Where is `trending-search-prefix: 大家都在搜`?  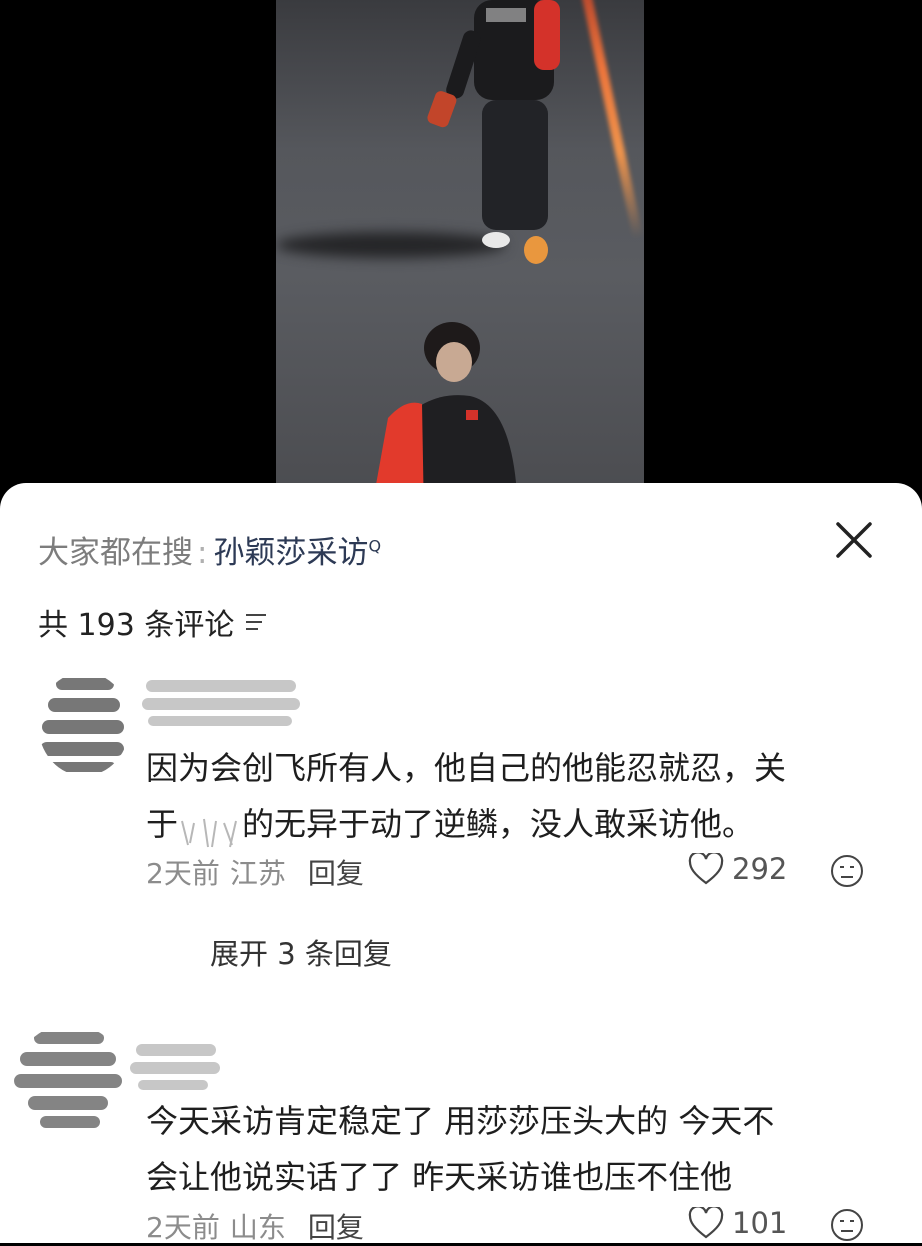
trending-search-prefix: 大家都在搜 is located at coordinates (115, 553).